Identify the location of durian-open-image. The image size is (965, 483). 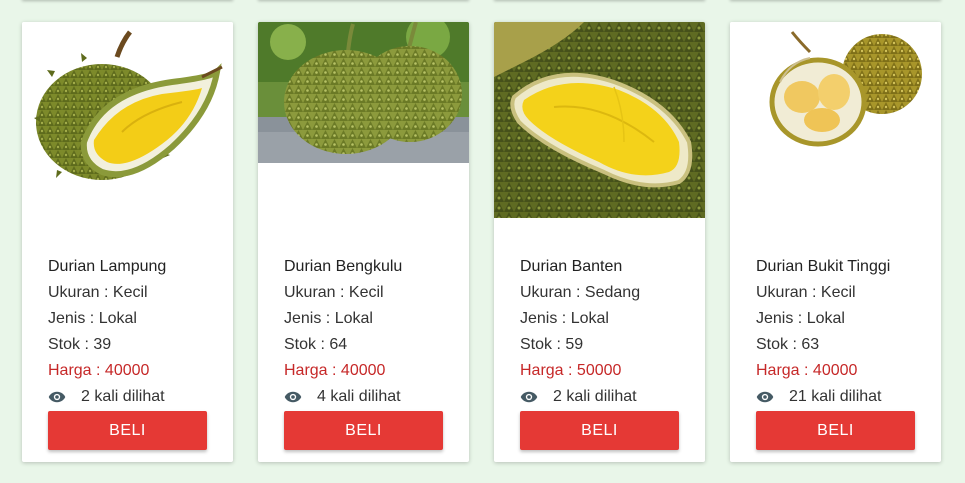
(127, 120).